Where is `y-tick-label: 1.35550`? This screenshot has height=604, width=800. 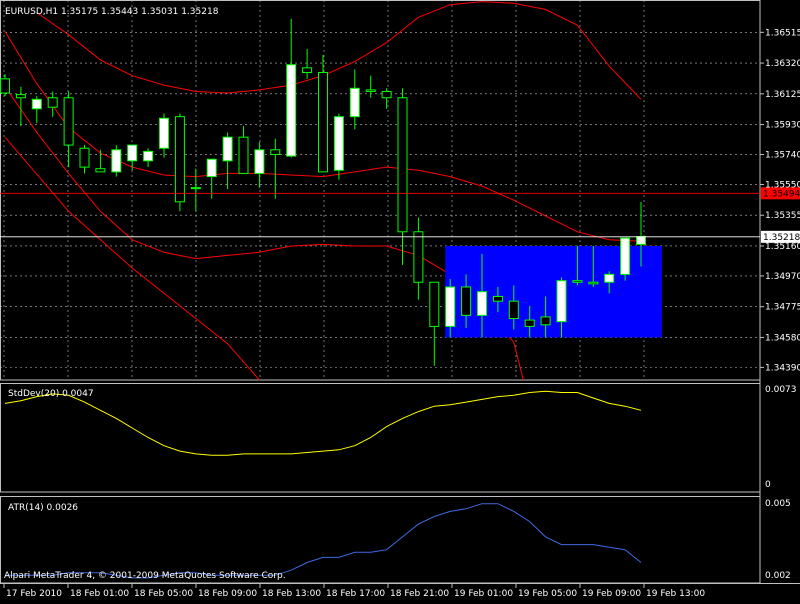 y-tick-label: 1.35550 is located at coordinates (782, 185).